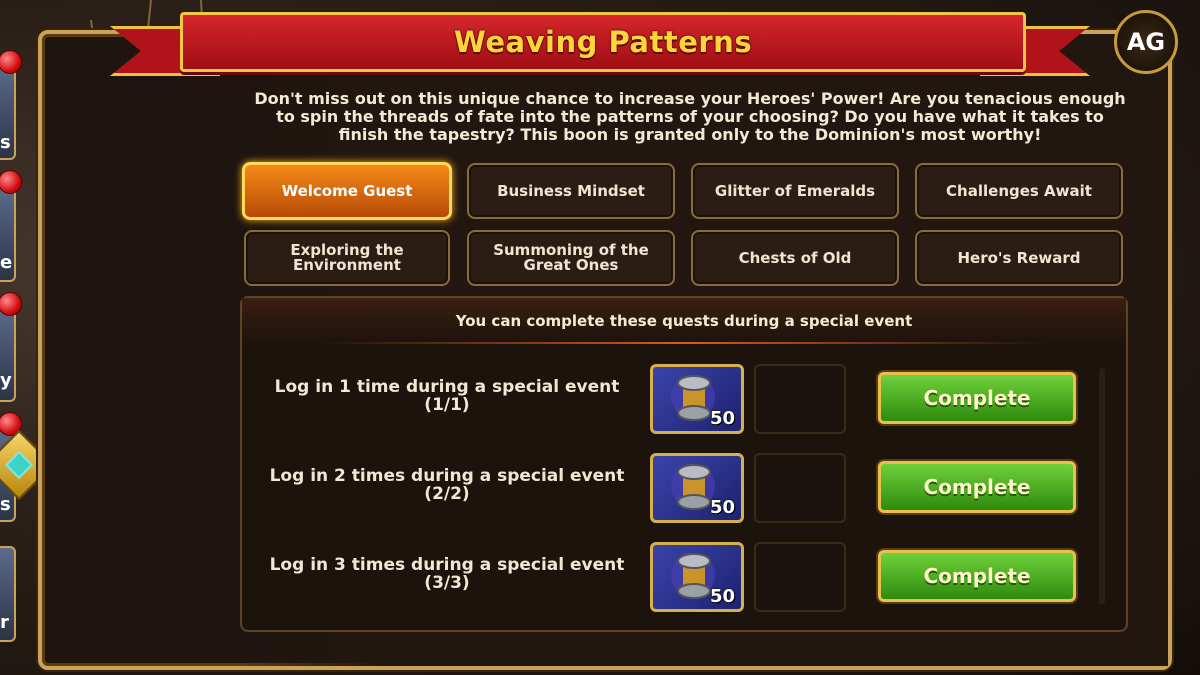  Describe the element at coordinates (447, 476) in the screenshot. I see `quest-description: Log in 2 times during a special event` at that location.